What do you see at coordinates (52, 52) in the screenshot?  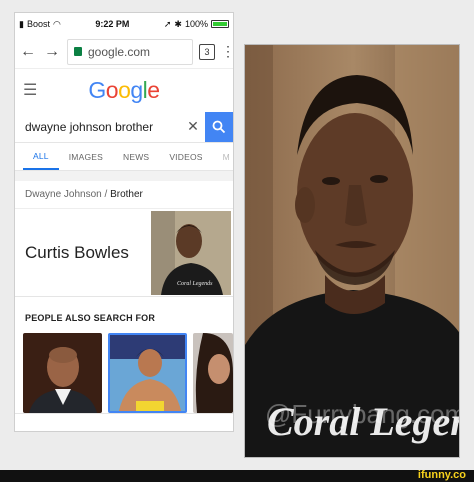 I see `forward-icon: →` at bounding box center [52, 52].